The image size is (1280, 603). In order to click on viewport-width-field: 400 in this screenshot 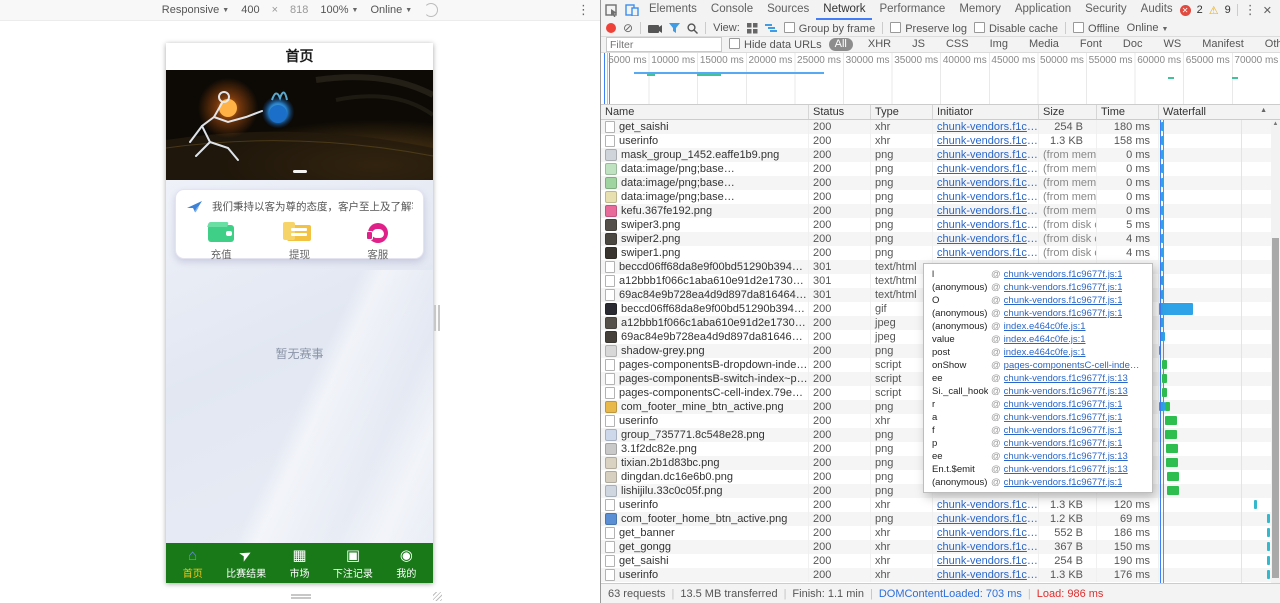, I will do `click(250, 10)`.